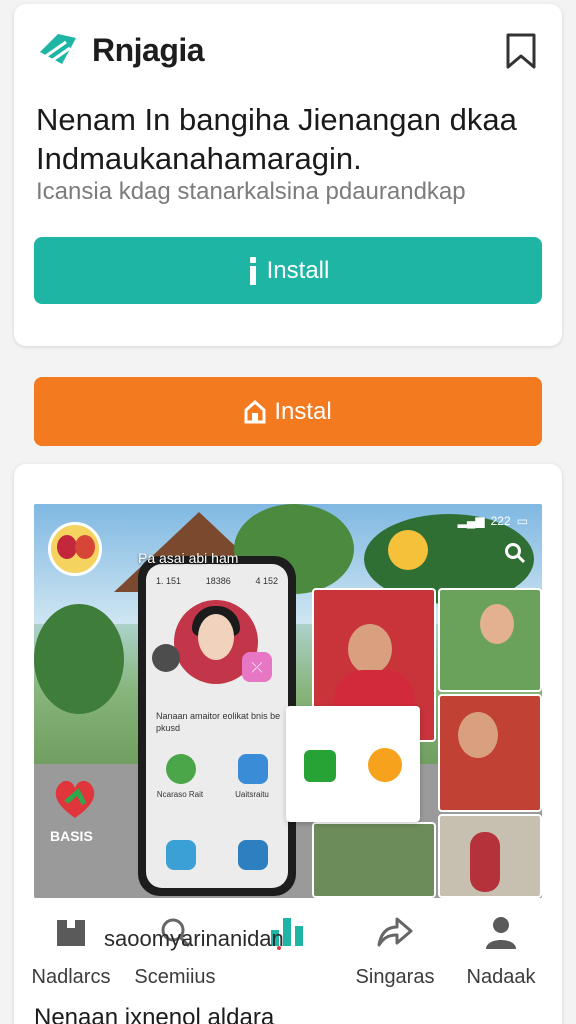 Image resolution: width=576 pixels, height=1024 pixels. I want to click on battery-icon: ▭, so click(522, 521).